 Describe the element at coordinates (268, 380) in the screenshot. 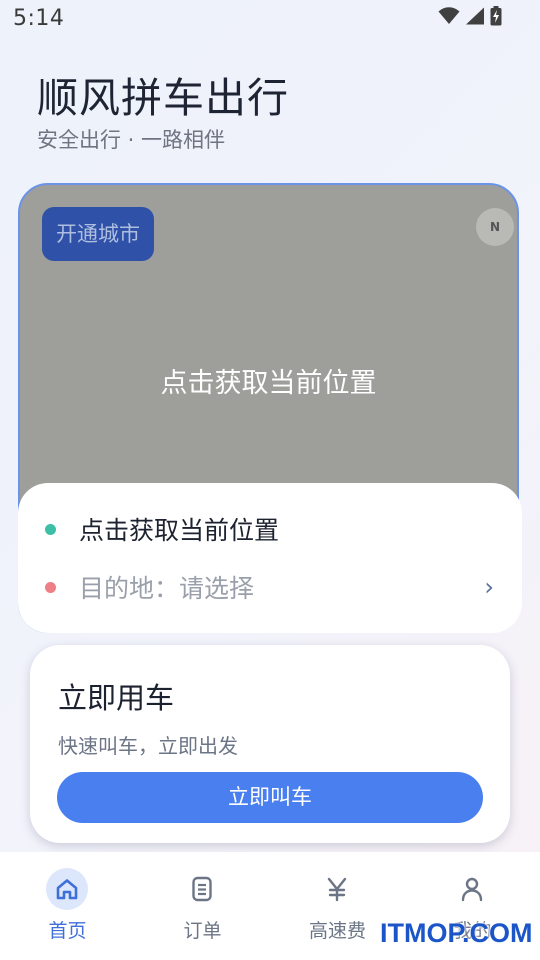

I see `map-location-prompt: 点击获取当前位置` at that location.